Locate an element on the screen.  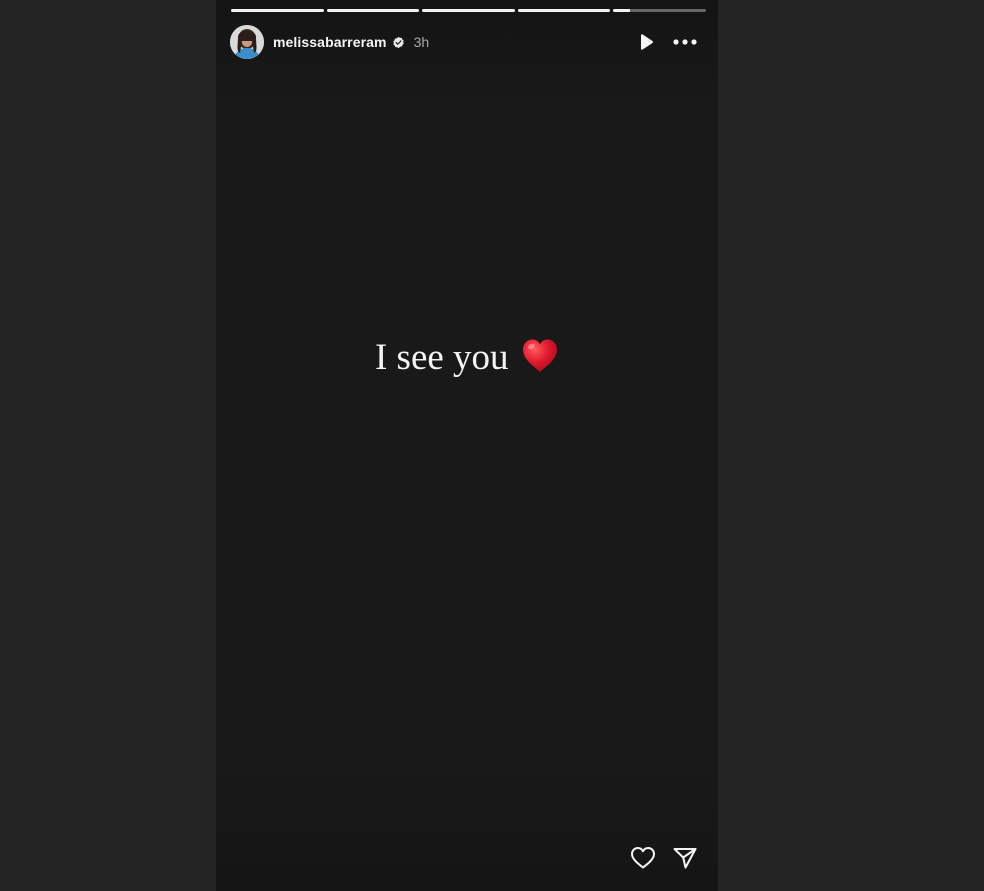
avatar is located at coordinates (247, 42).